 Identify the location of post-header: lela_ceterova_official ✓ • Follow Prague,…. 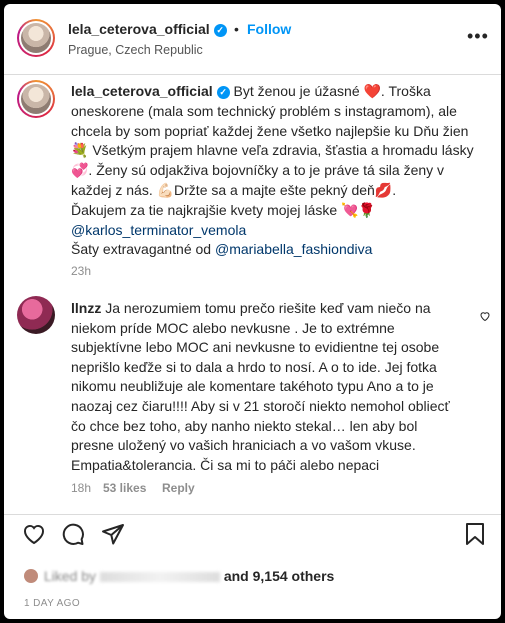
(252, 39).